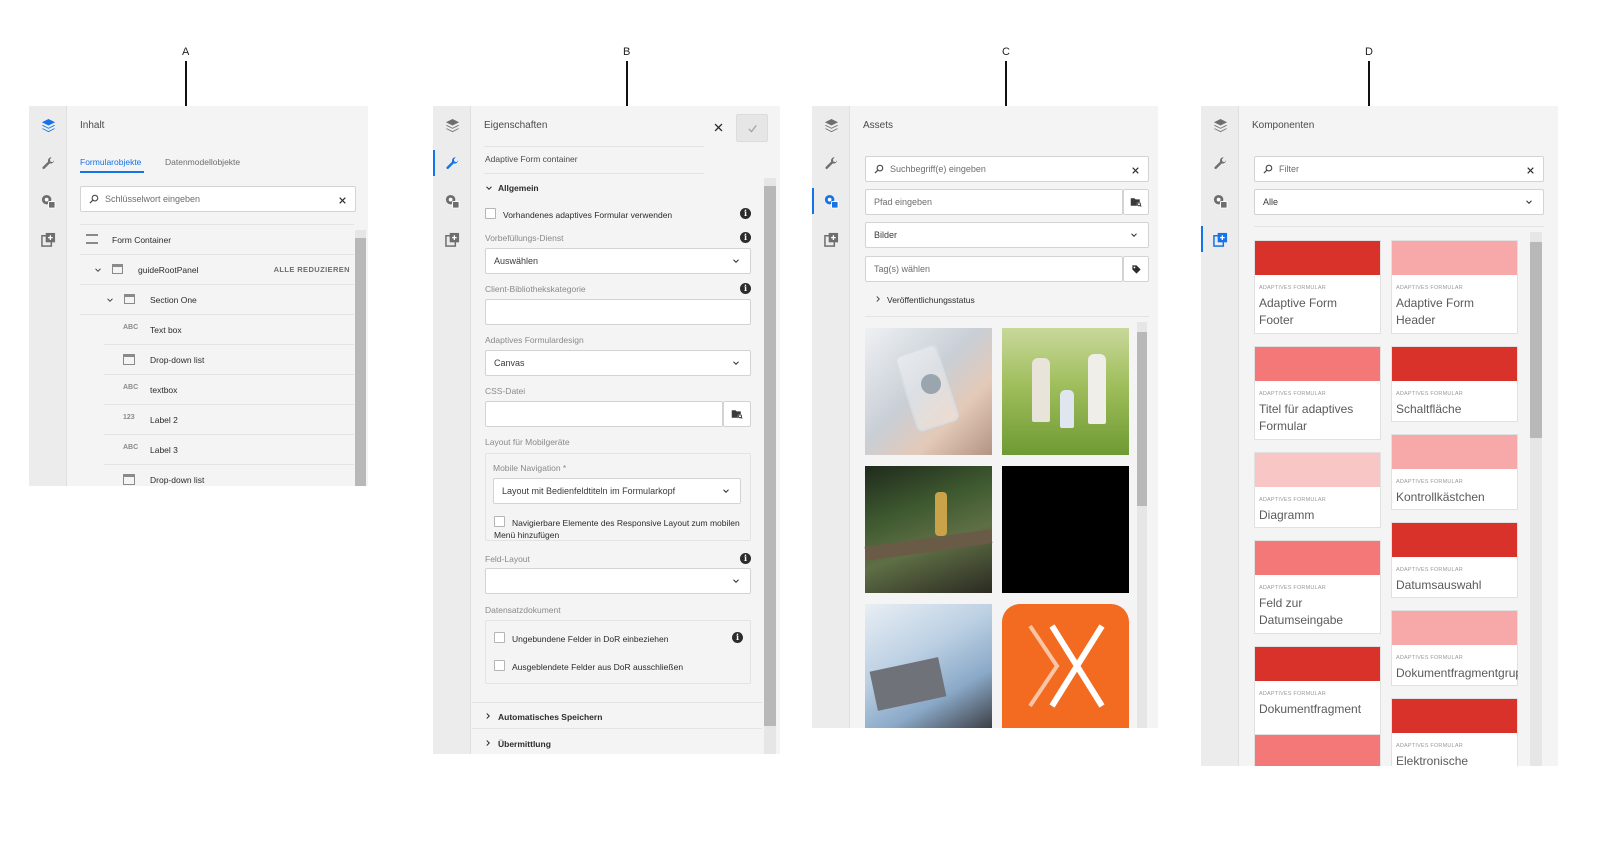  I want to click on tree-row: guideRootPanel ALLE REDUZIEREN, so click(217, 270).